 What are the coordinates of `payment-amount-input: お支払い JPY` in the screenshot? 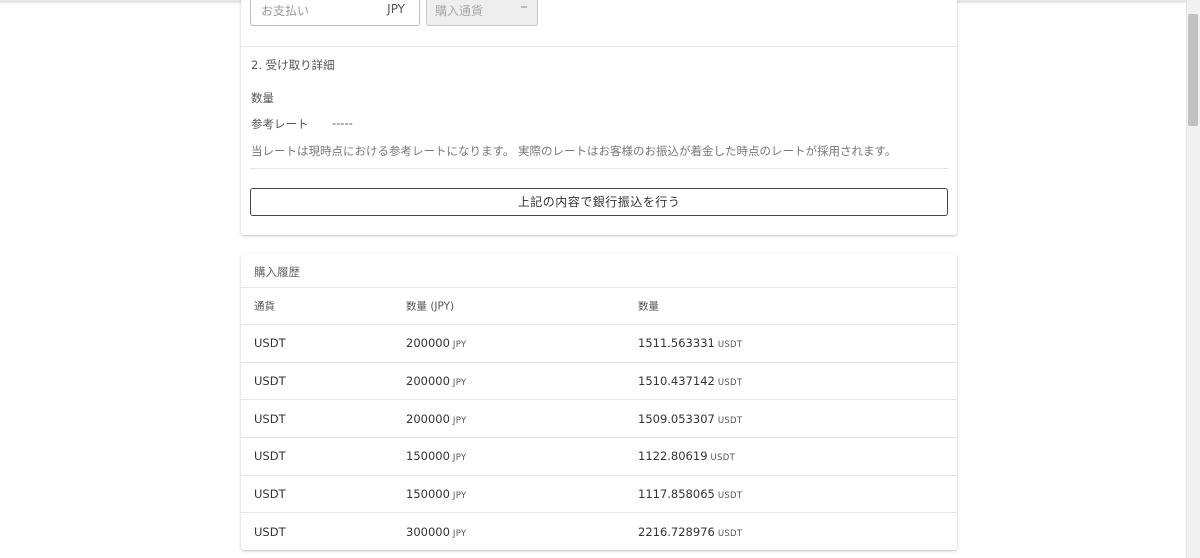 It's located at (335, 13).